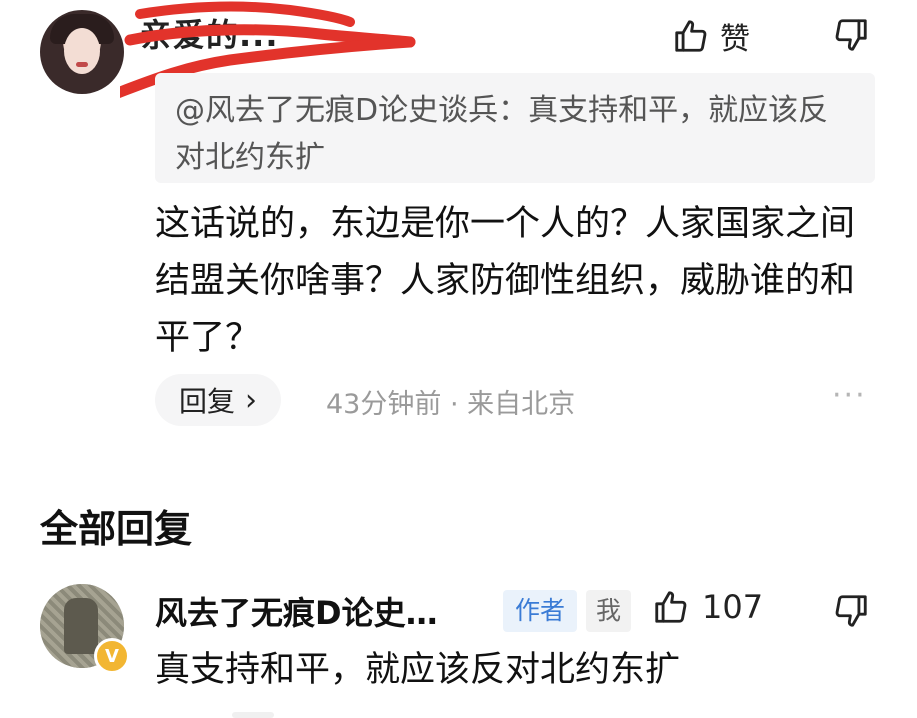  What do you see at coordinates (82, 64) in the screenshot?
I see `avatar-lip` at bounding box center [82, 64].